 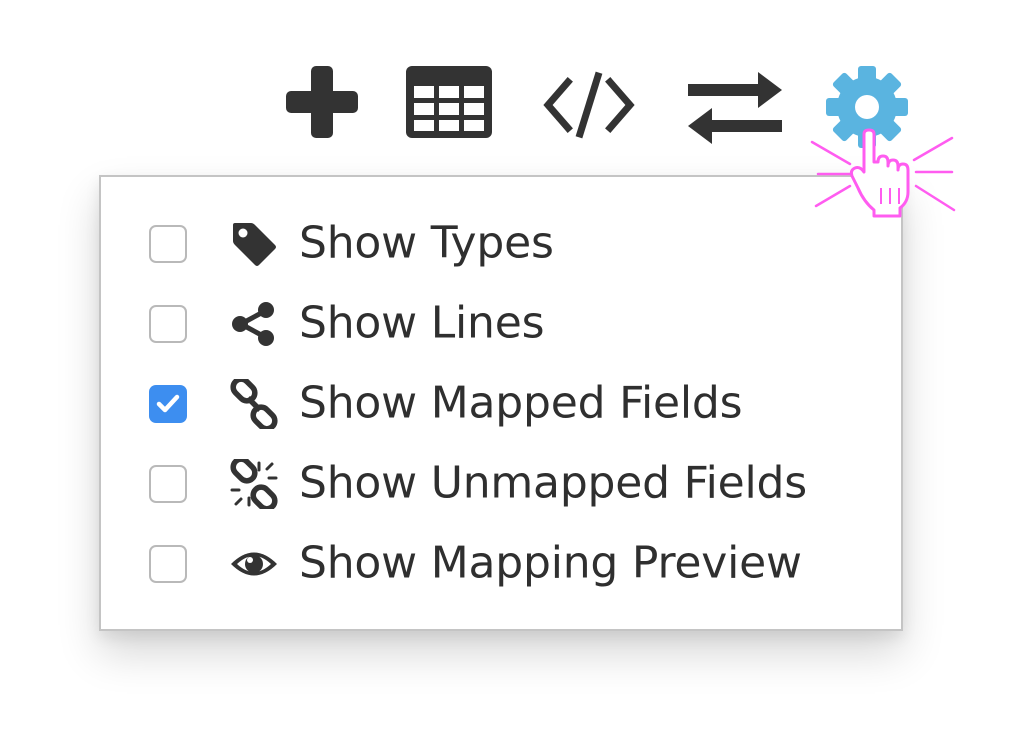 I want to click on show-mapped-fields-checkbox, so click(x=168, y=404).